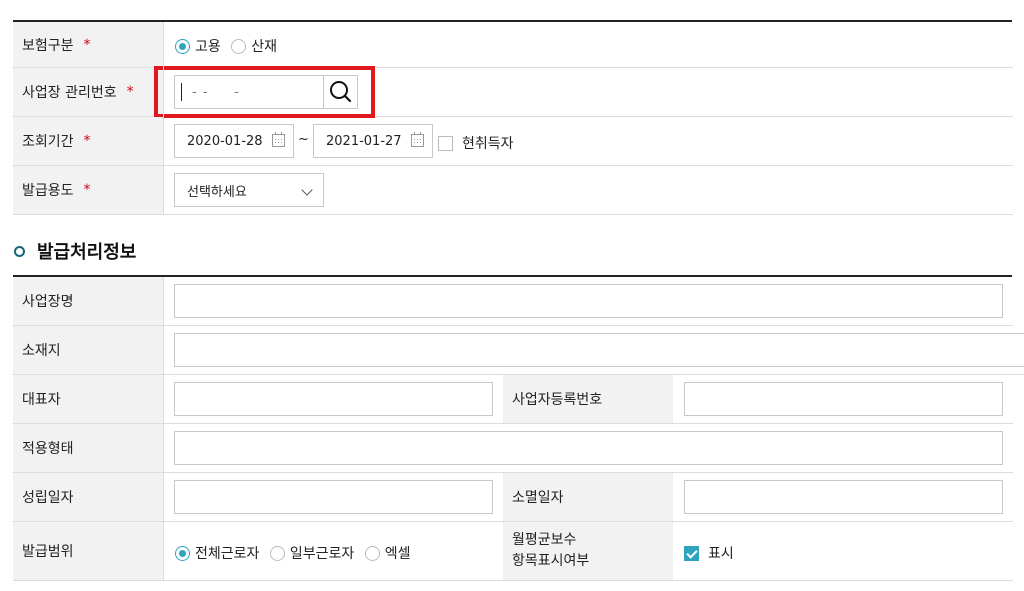  I want to click on purpose-label-text: 발급용도, so click(48, 191).